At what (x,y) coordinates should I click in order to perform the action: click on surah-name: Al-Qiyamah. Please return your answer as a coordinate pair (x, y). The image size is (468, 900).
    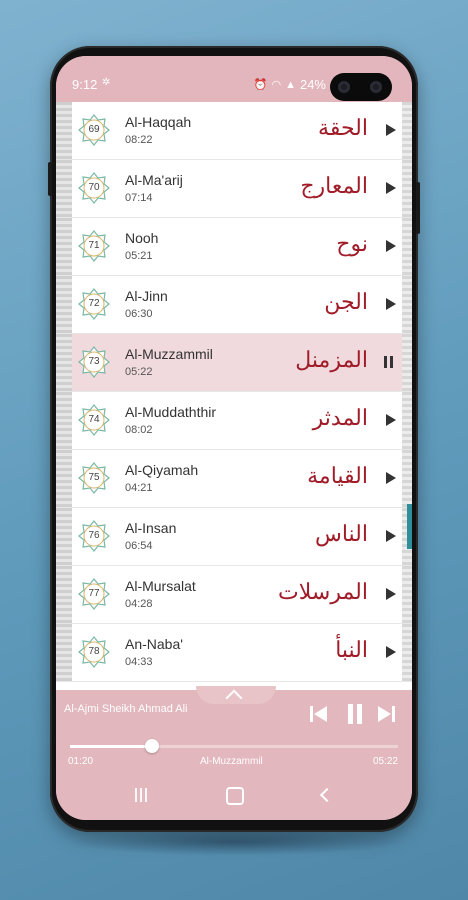
    Looking at the image, I should click on (162, 470).